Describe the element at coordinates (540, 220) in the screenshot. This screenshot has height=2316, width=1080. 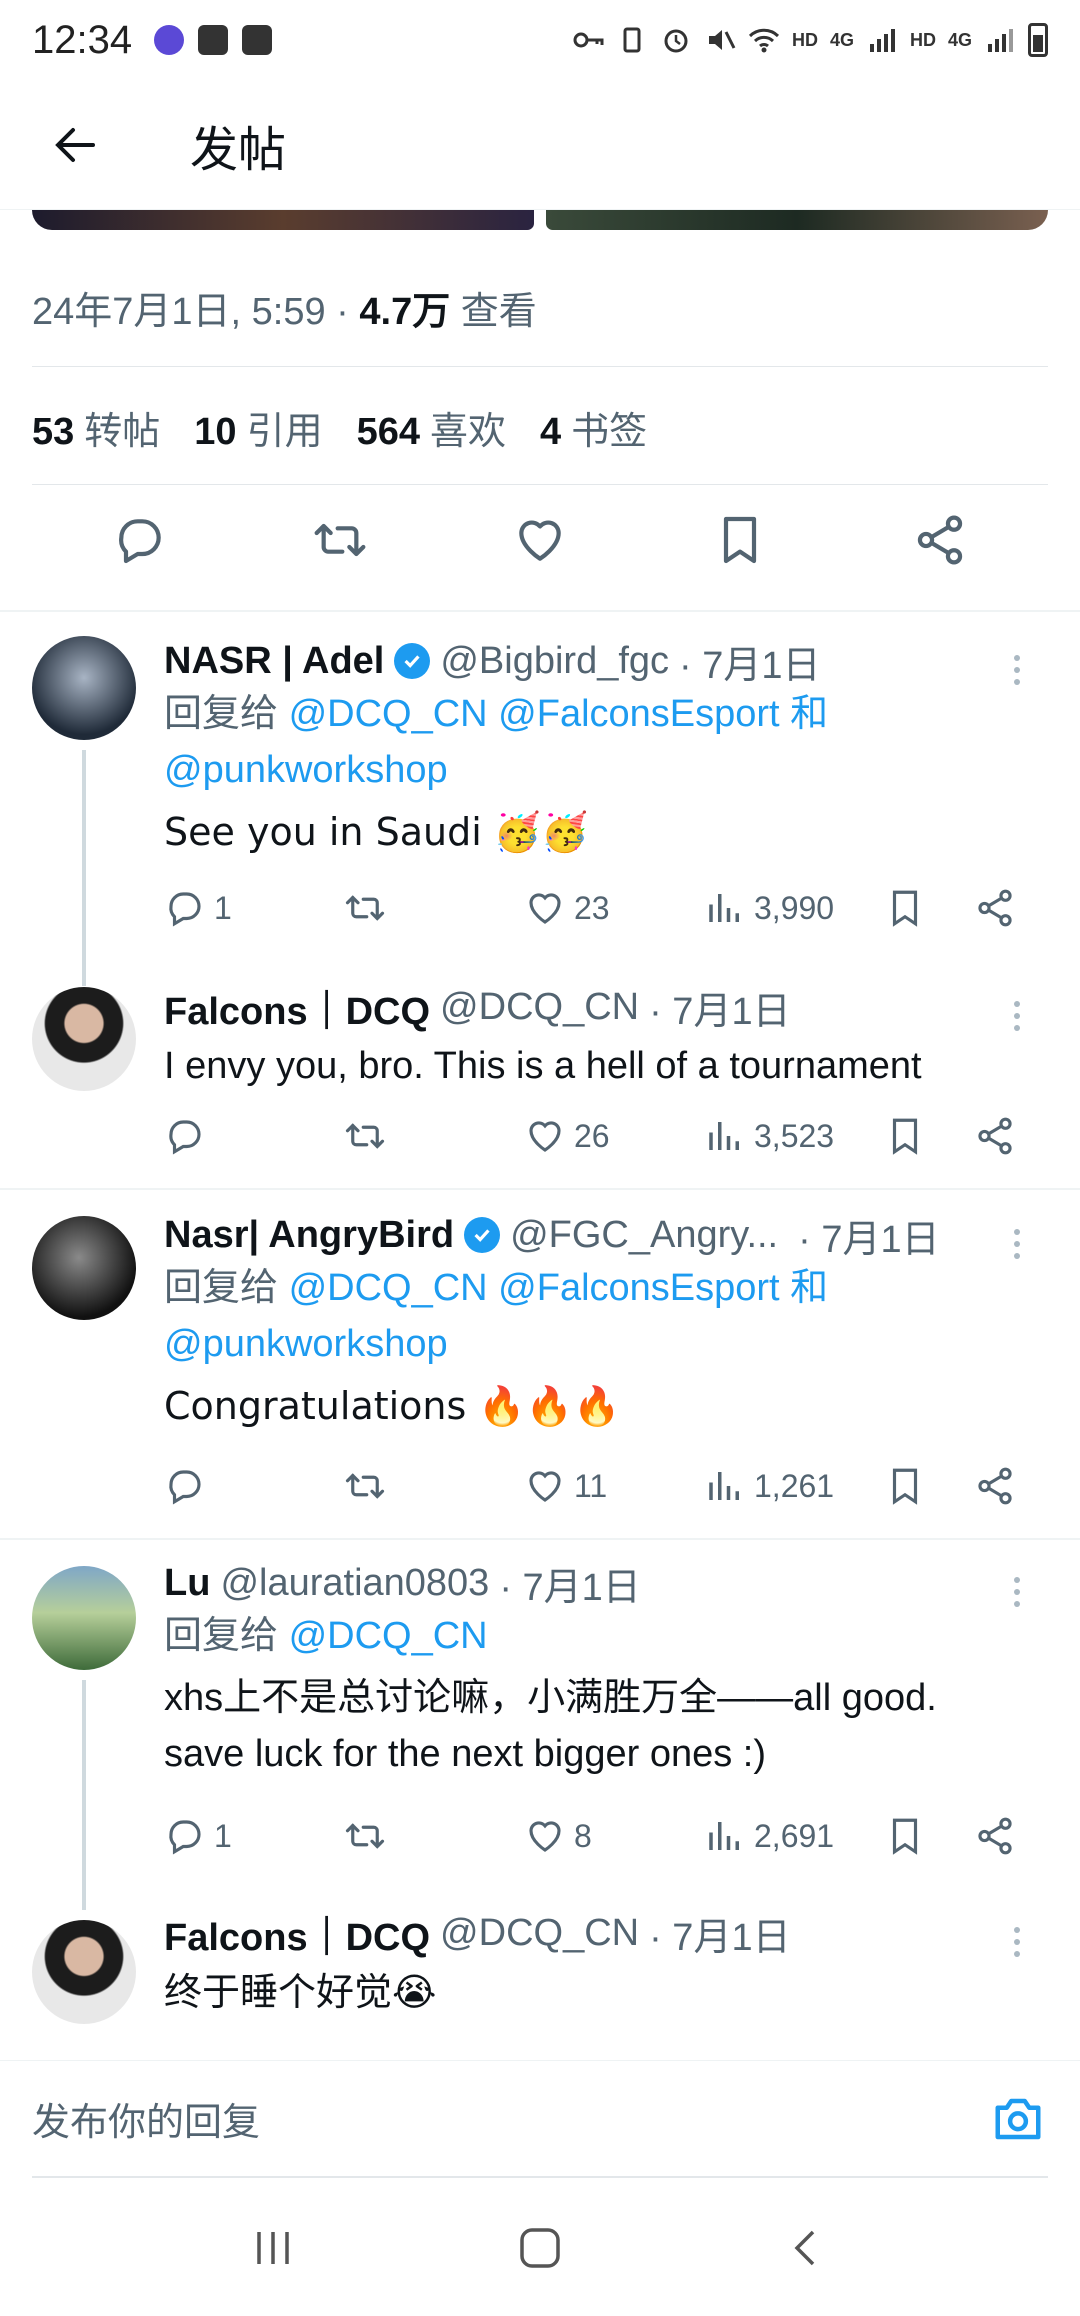
I see `post-media` at that location.